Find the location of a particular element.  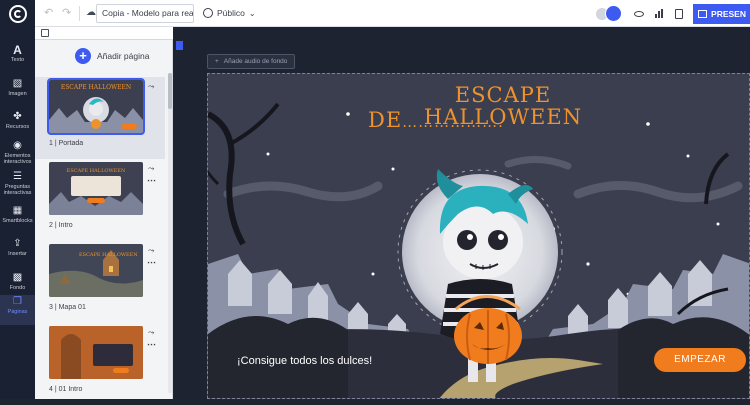

analytics-icon is located at coordinates (659, 14).